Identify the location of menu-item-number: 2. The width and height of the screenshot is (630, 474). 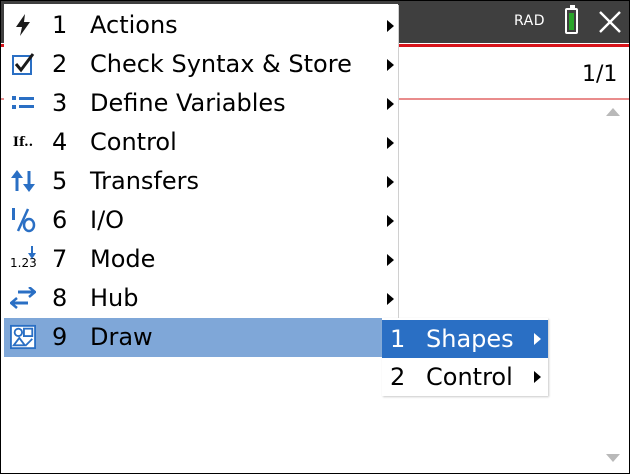
(60, 64).